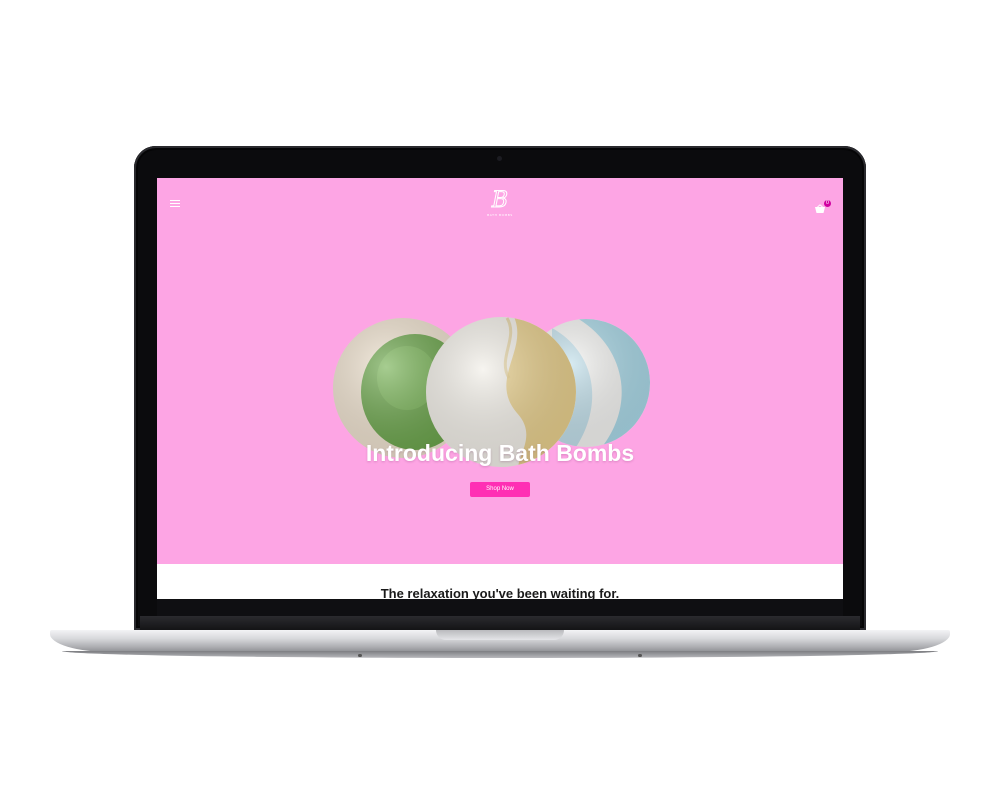  What do you see at coordinates (500, 623) in the screenshot?
I see `laptop-hinge` at bounding box center [500, 623].